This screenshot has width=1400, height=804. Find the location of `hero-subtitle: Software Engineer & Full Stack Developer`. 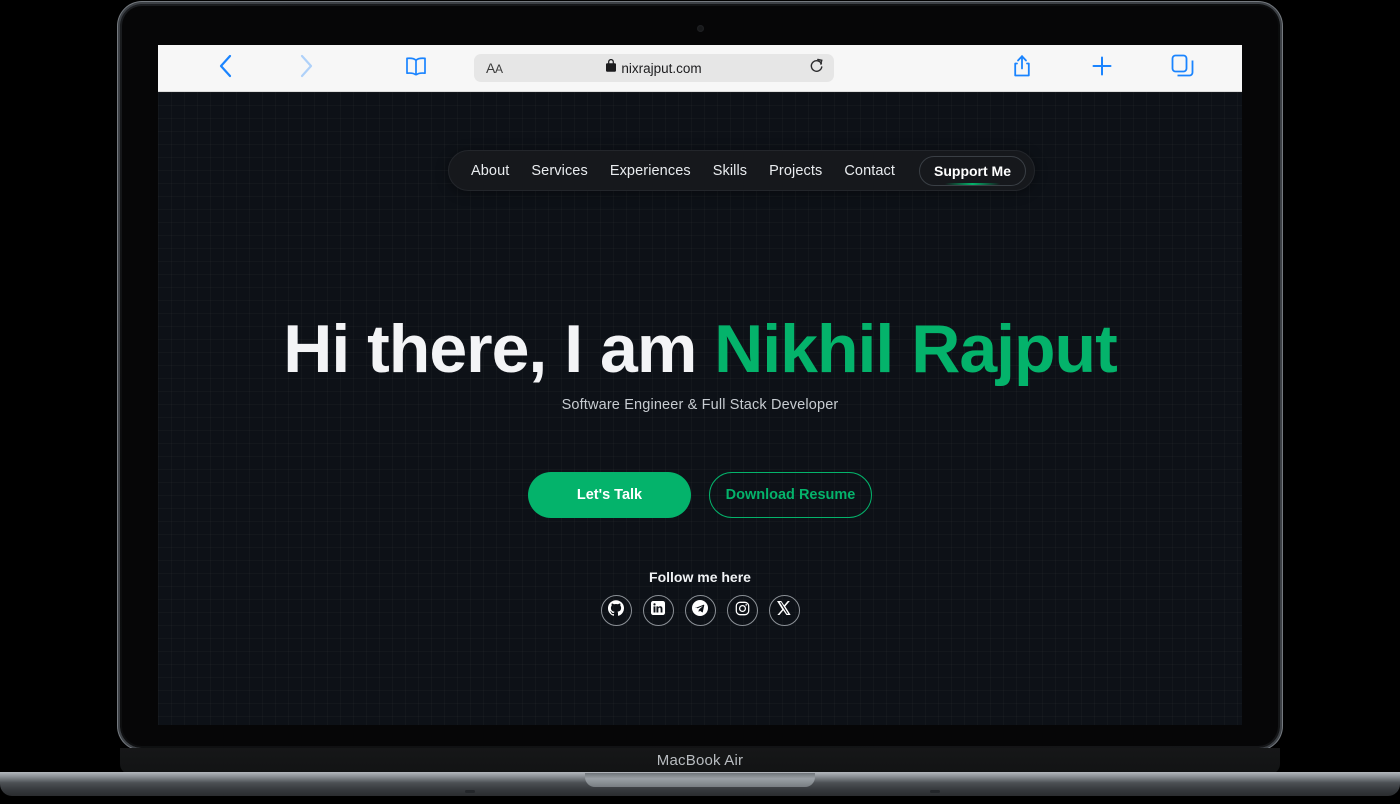

hero-subtitle: Software Engineer & Full Stack Developer is located at coordinates (700, 405).